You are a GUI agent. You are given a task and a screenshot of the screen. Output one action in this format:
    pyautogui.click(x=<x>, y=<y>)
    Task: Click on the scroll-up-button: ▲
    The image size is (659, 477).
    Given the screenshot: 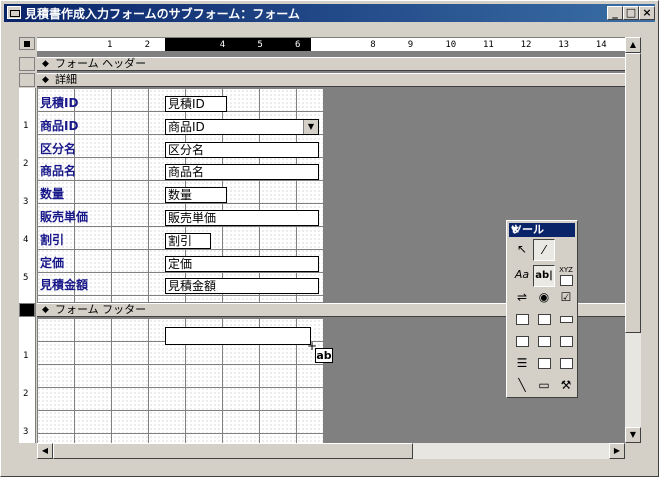 What is the action you would take?
    pyautogui.click(x=633, y=45)
    